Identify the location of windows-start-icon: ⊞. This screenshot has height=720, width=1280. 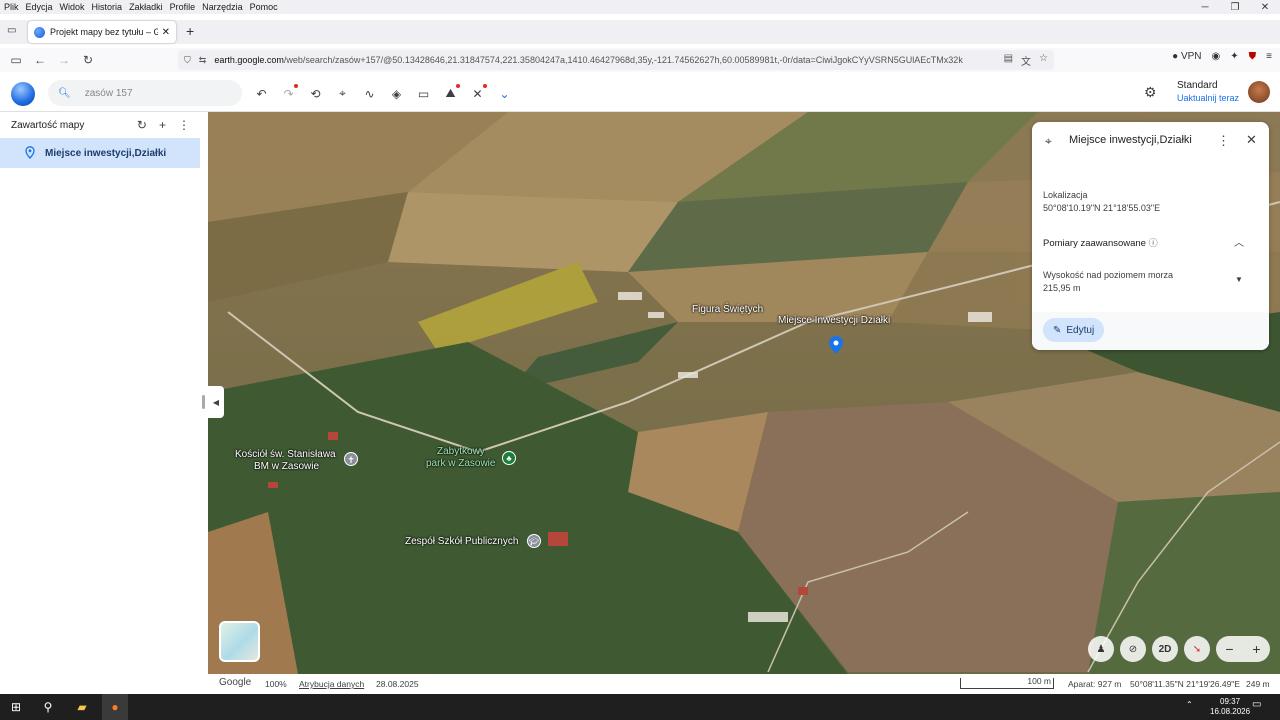
(16, 707).